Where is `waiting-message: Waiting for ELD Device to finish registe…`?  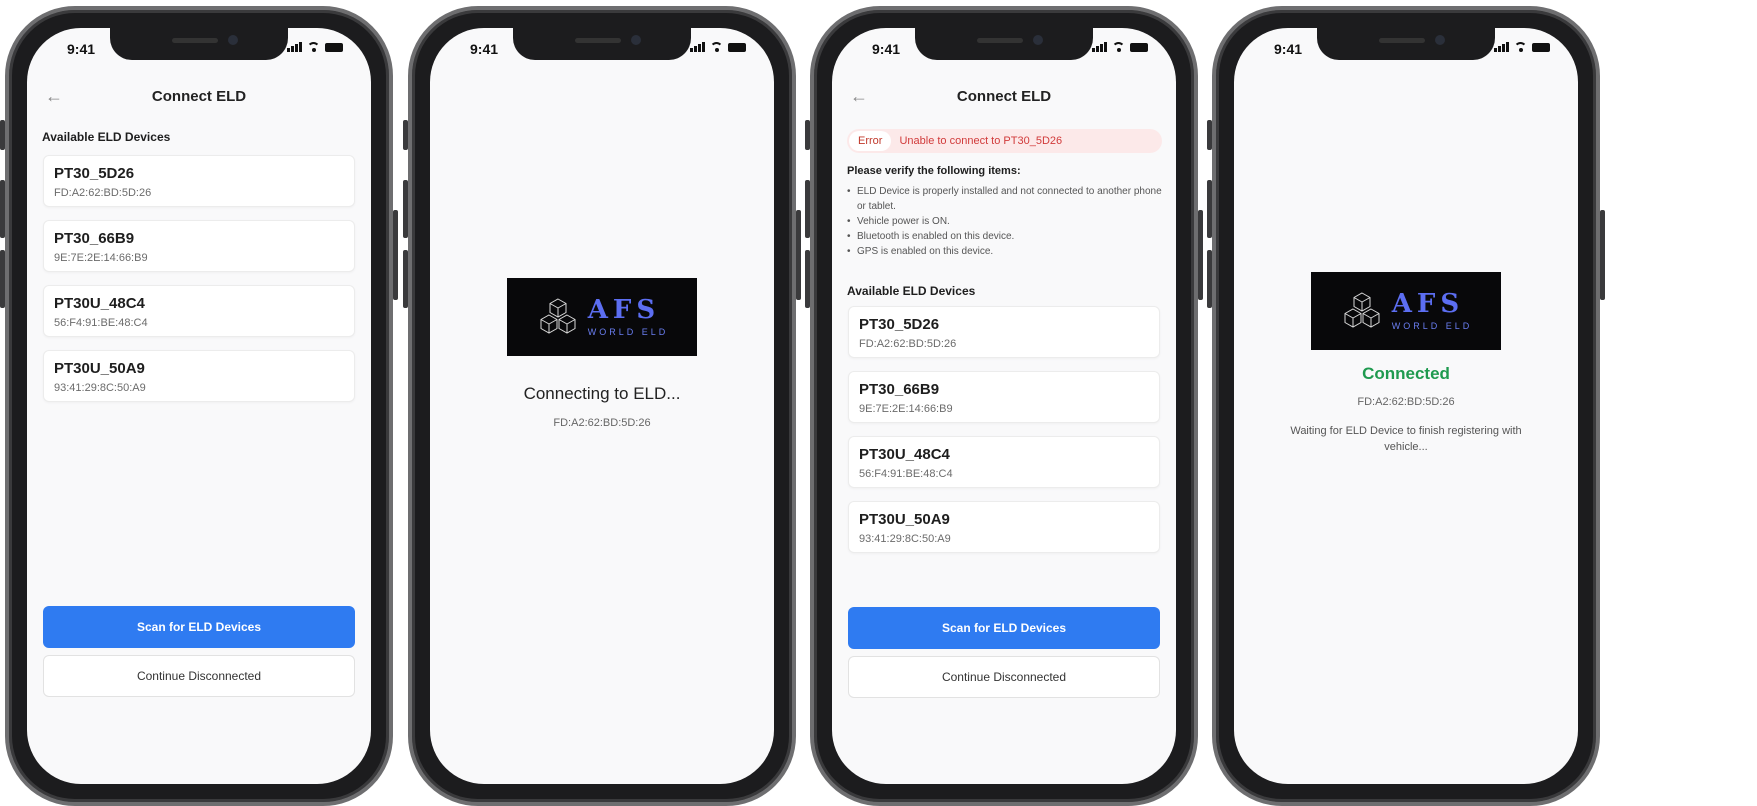
waiting-message: Waiting for ELD Device to finish registe… is located at coordinates (1406, 439).